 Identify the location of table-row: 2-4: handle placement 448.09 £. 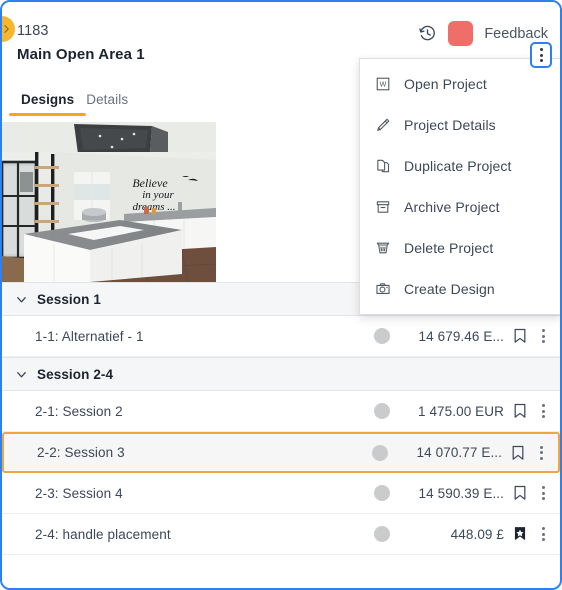
(281, 534).